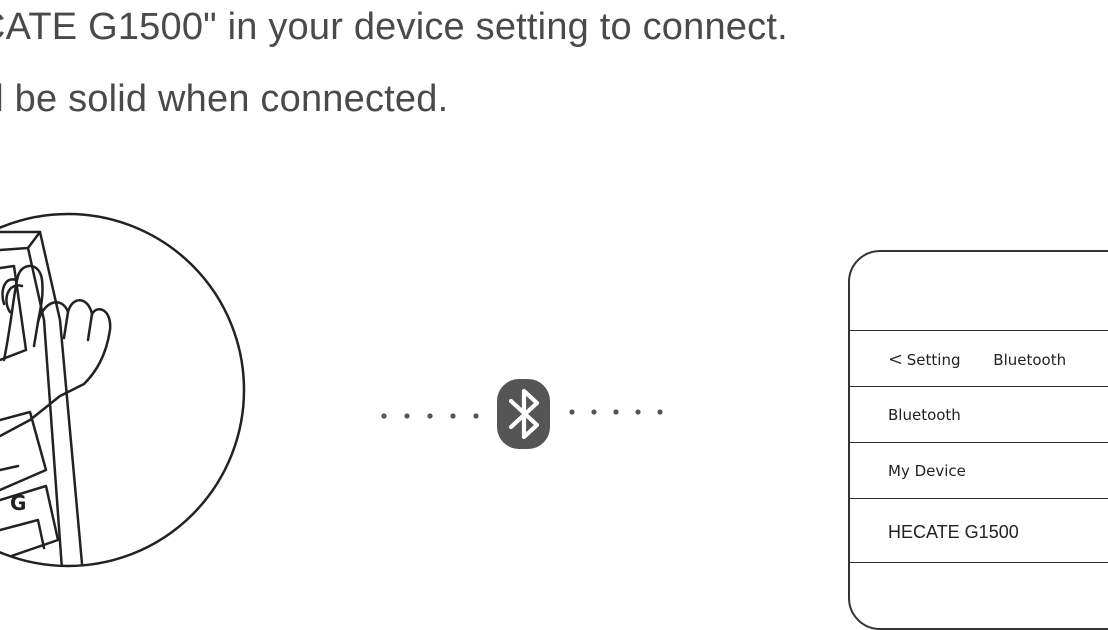 The height and width of the screenshot is (630, 1108). What do you see at coordinates (616, 412) in the screenshot?
I see `right-dots` at bounding box center [616, 412].